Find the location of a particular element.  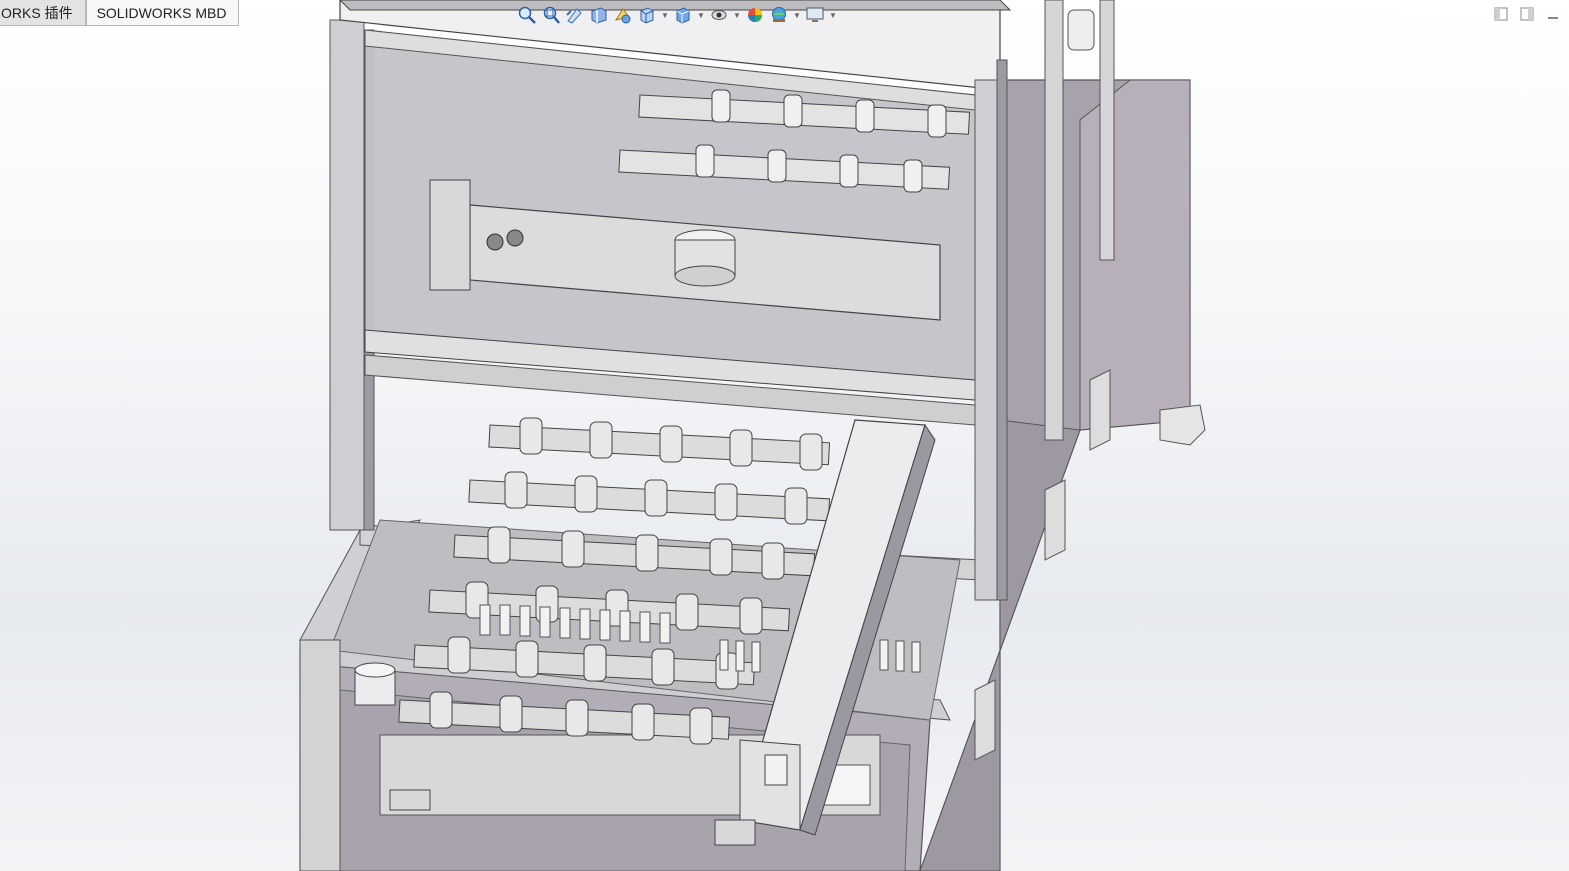

view-orientation-dropdown-icon: ▼ is located at coordinates (665, 15).